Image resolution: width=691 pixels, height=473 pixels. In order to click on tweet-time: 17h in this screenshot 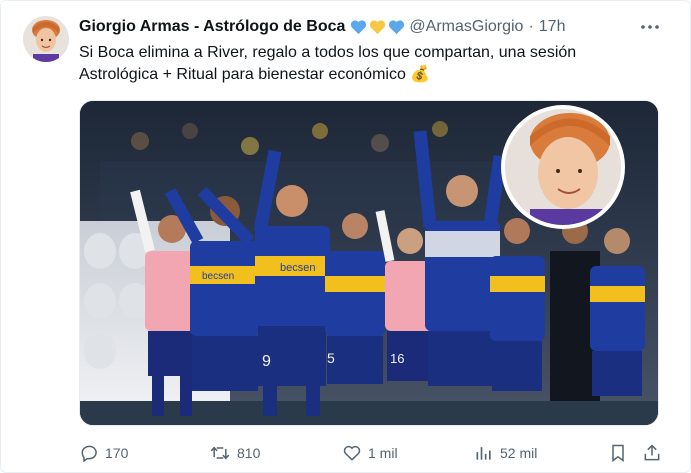, I will do `click(552, 27)`.